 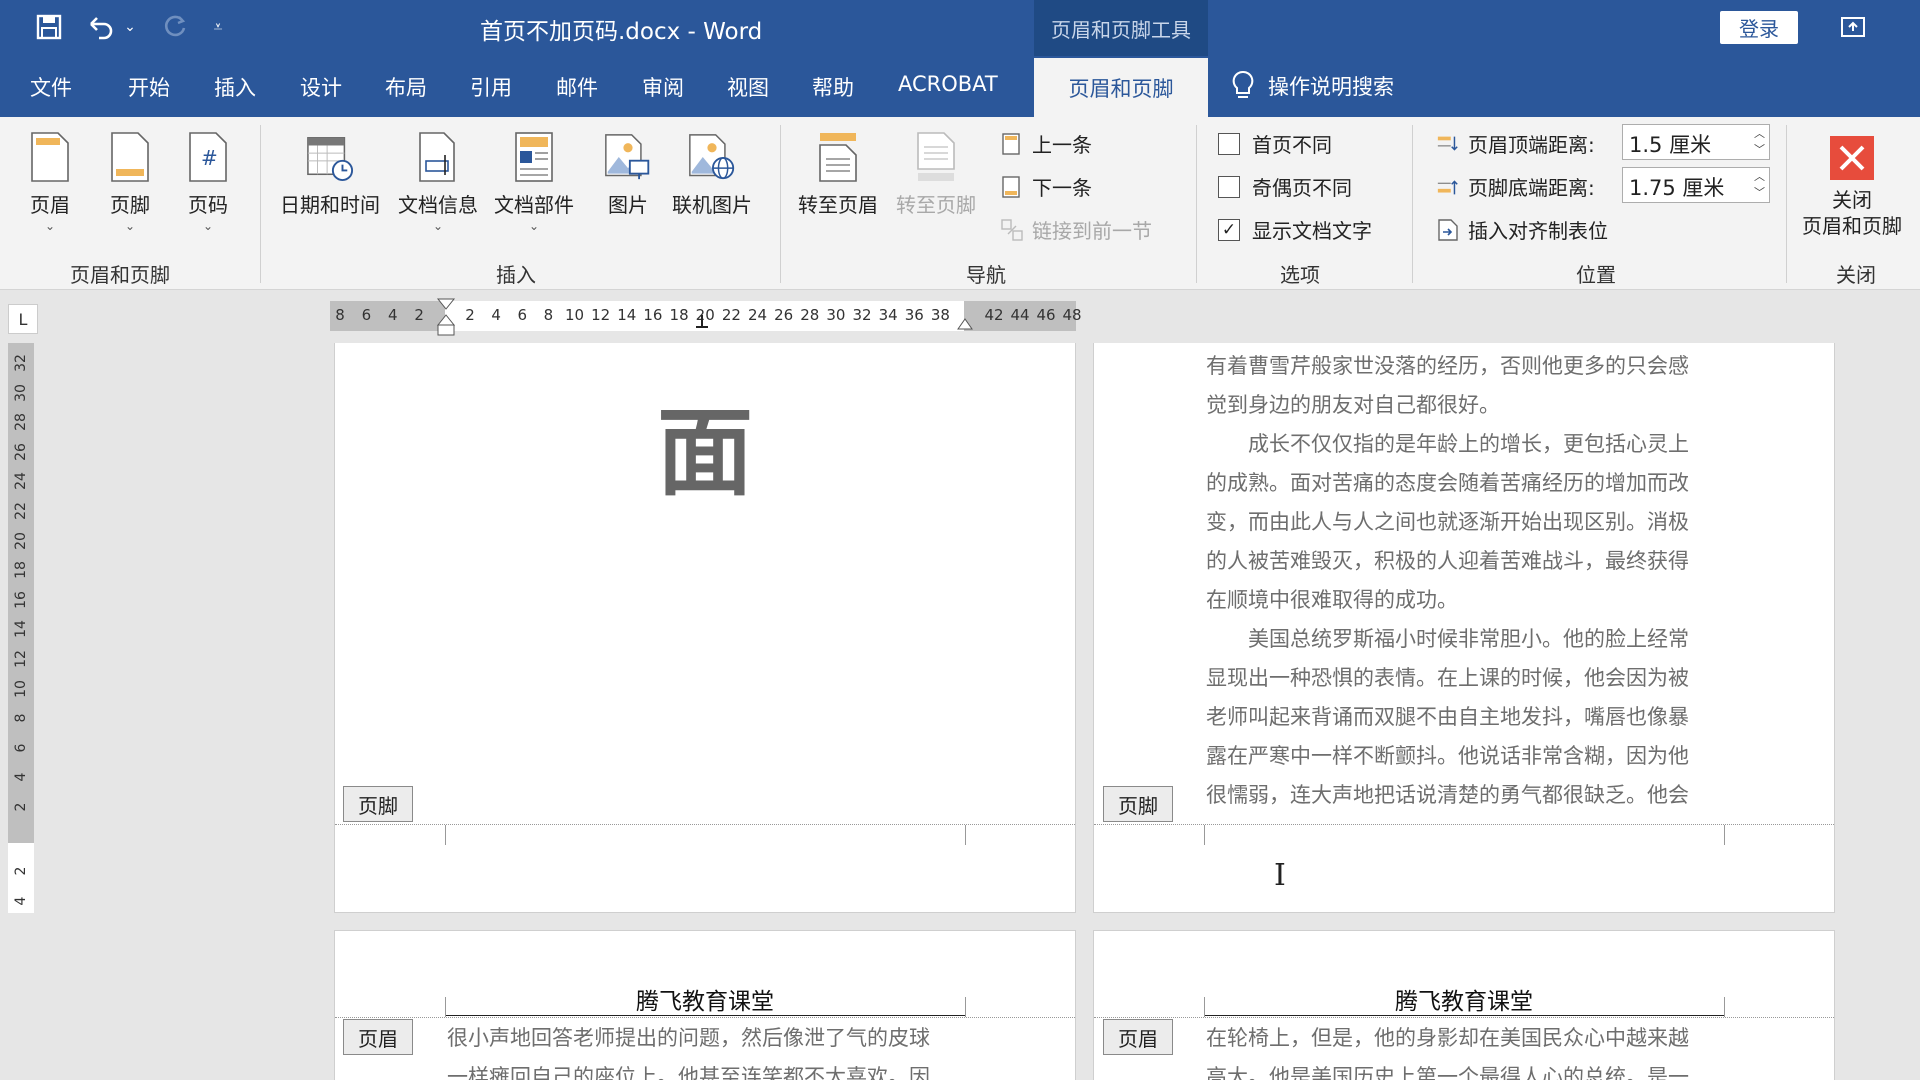 I want to click on page-2-text-line: 显现出一种恐惧的表情。在上课的时候，他会因为被, so click(x=1447, y=678).